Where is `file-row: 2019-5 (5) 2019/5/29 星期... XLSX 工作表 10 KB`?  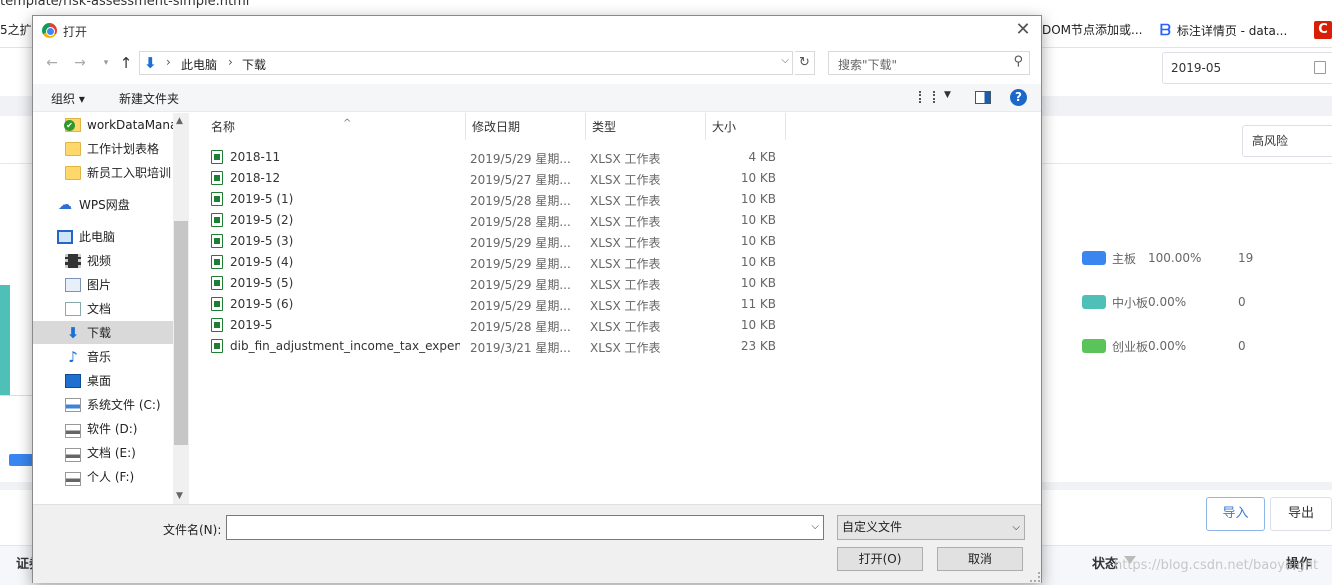
file-row: 2019-5 (5) 2019/5/29 星期... XLSX 工作表 10 KB is located at coordinates (491, 283).